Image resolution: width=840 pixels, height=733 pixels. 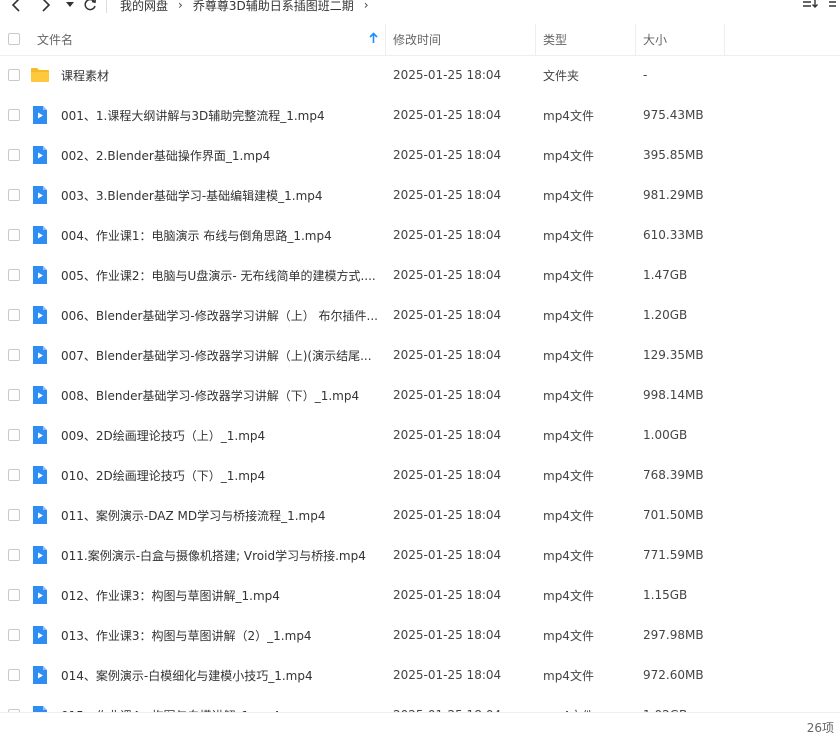 What do you see at coordinates (673, 635) in the screenshot?
I see `file-size: 297.98MB` at bounding box center [673, 635].